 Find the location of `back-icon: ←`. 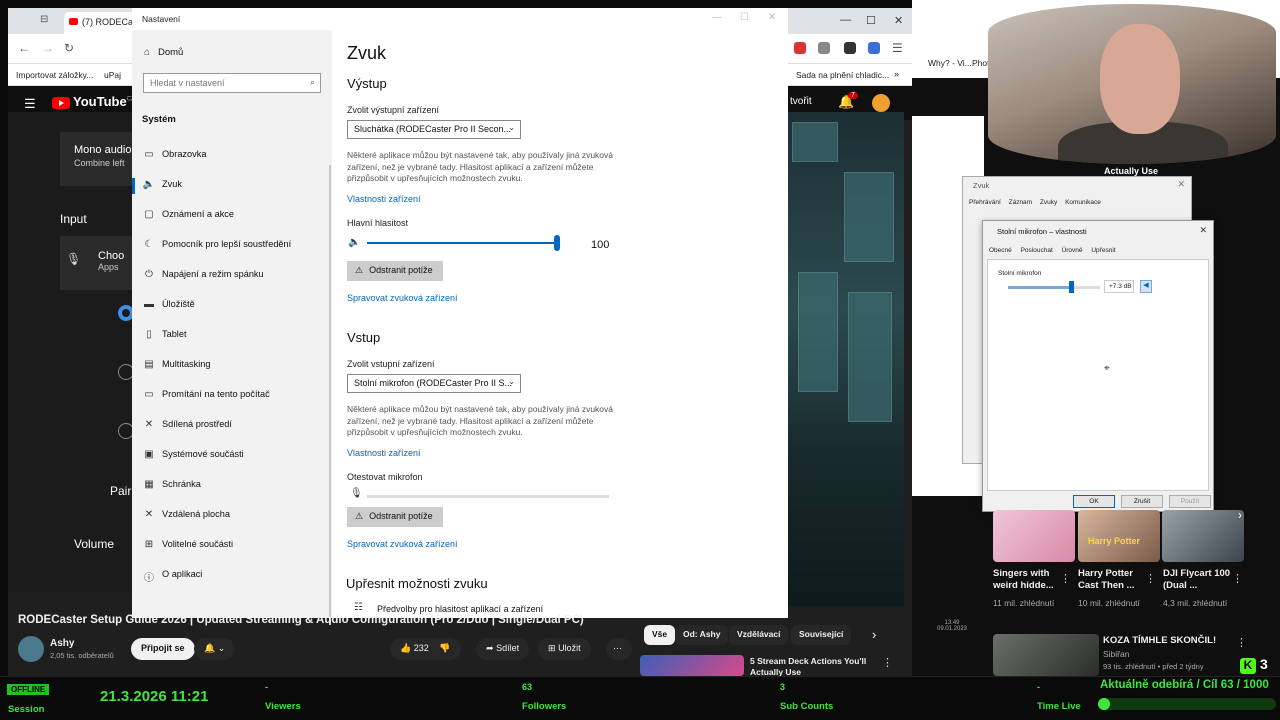

back-icon: ← is located at coordinates (24, 48).